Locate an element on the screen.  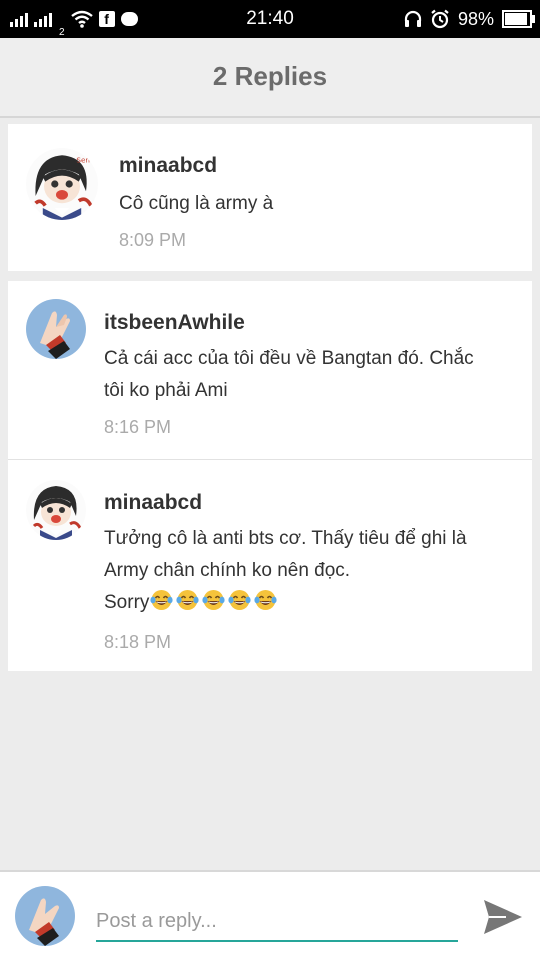
username: itsbeenAwhile is located at coordinates (174, 323).